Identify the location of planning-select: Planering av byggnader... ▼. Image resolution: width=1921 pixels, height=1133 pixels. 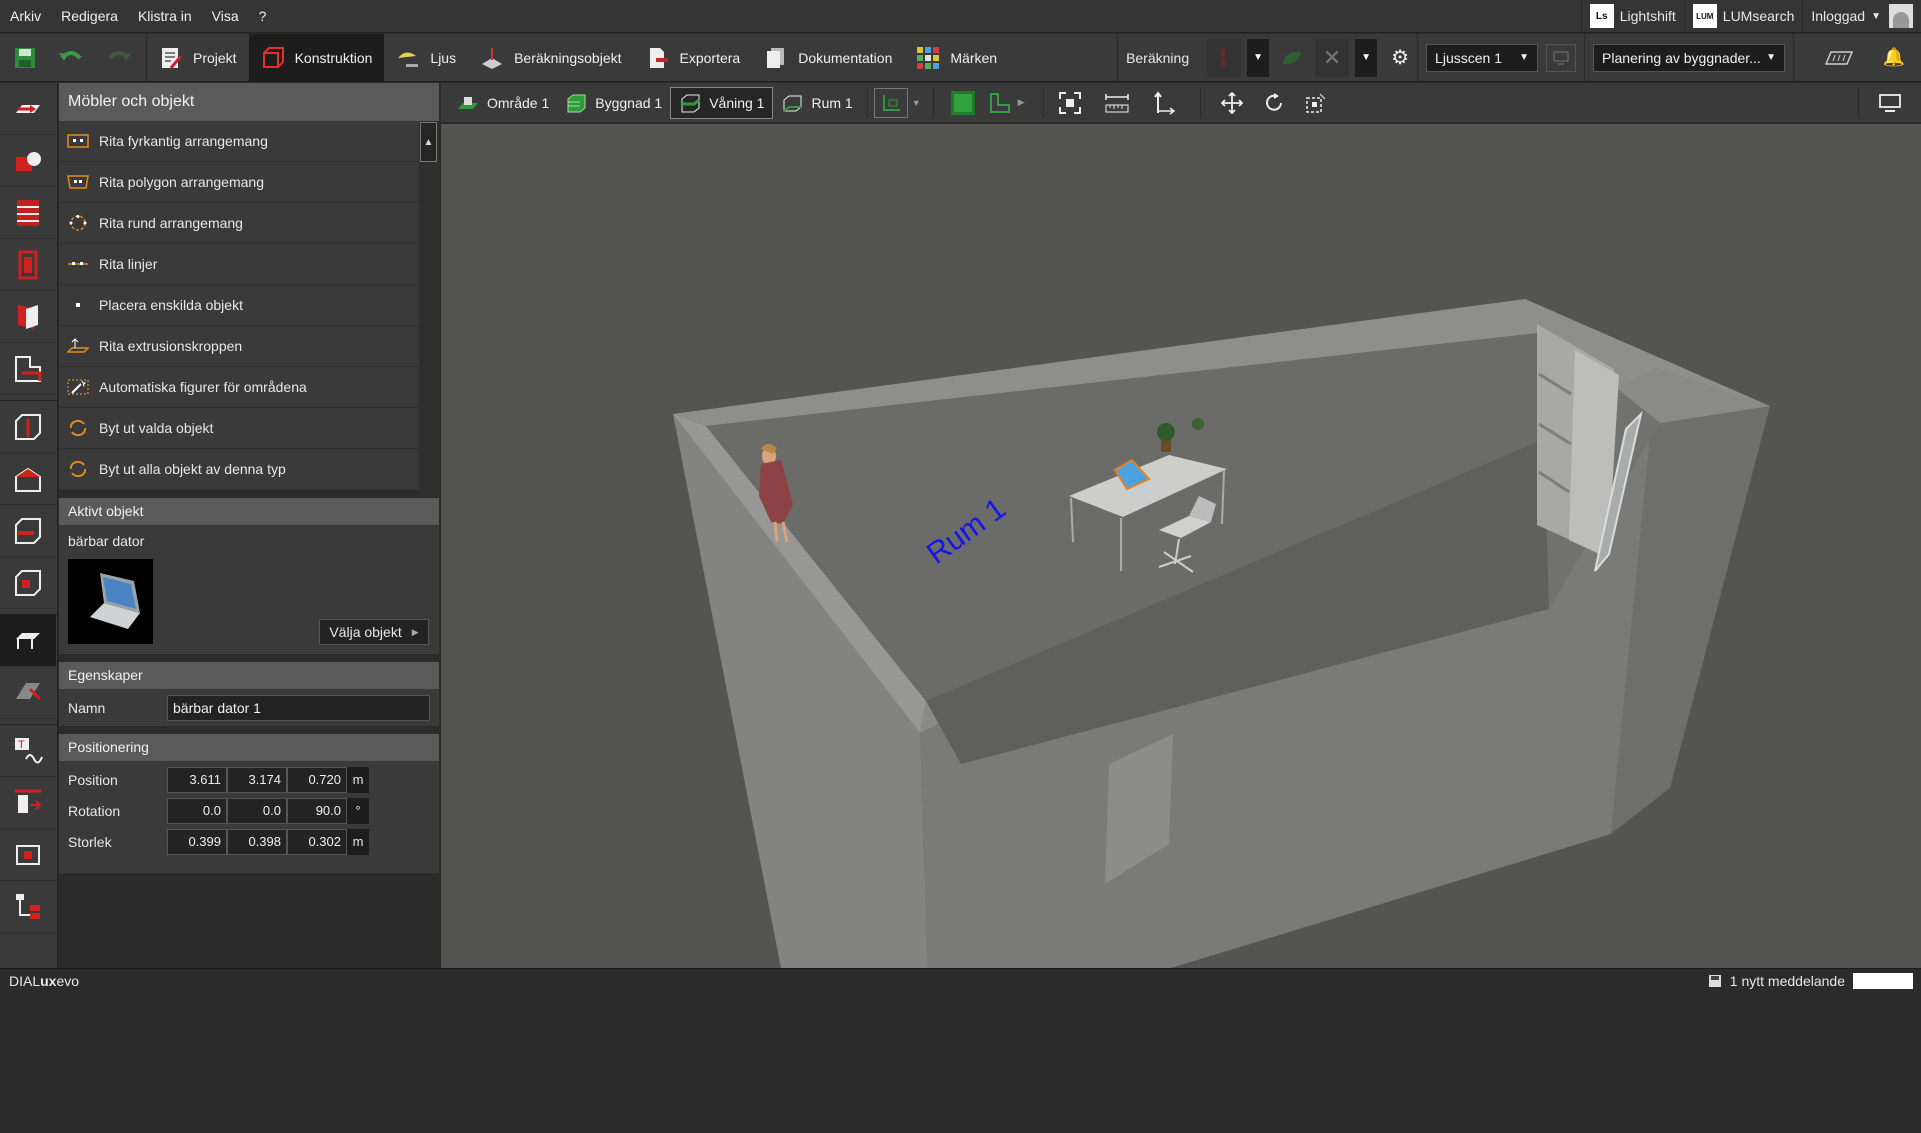
(1689, 57).